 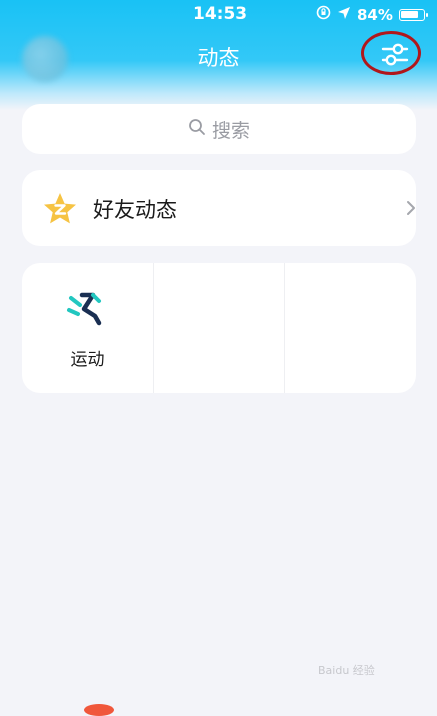 I want to click on sport-running-icon, so click(x=85, y=309).